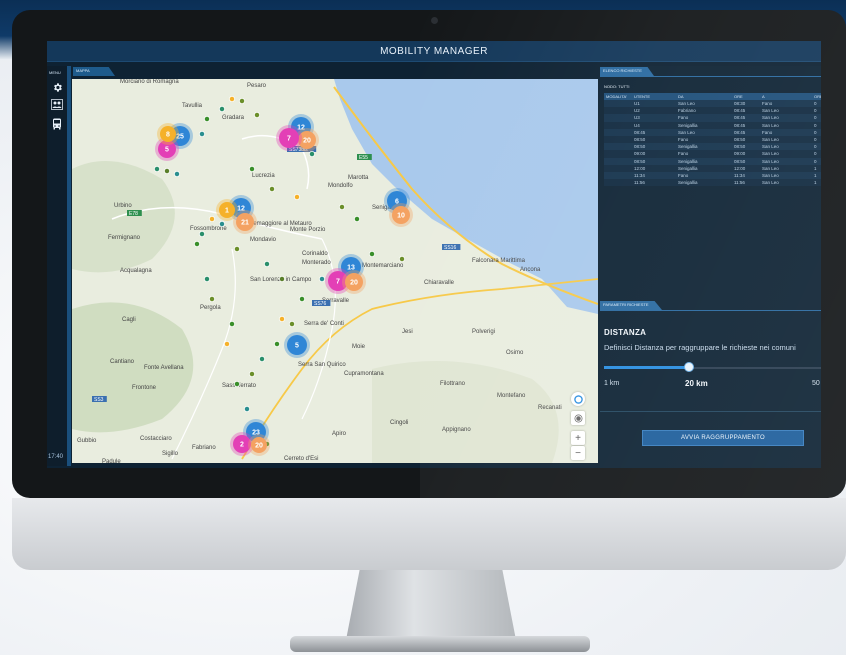  I want to click on table-row: U1 San Leo 08:30 Fano 0, so click(712, 104).